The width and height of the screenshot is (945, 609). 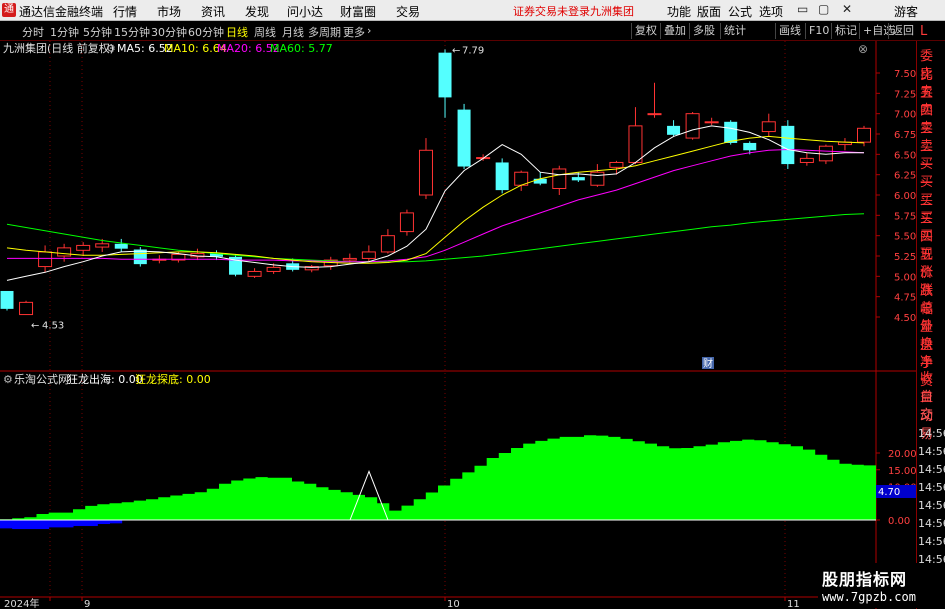 What do you see at coordinates (802, 9) in the screenshot?
I see `minimize-icon: ▭` at bounding box center [802, 9].